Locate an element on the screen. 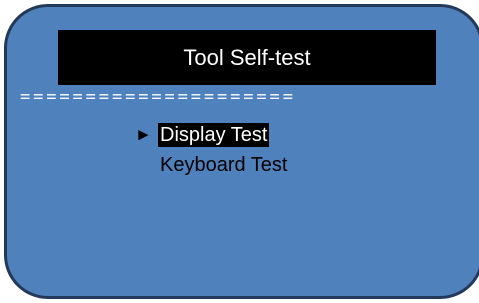 The width and height of the screenshot is (479, 303). screen-title: Tool Self-test is located at coordinates (247, 57).